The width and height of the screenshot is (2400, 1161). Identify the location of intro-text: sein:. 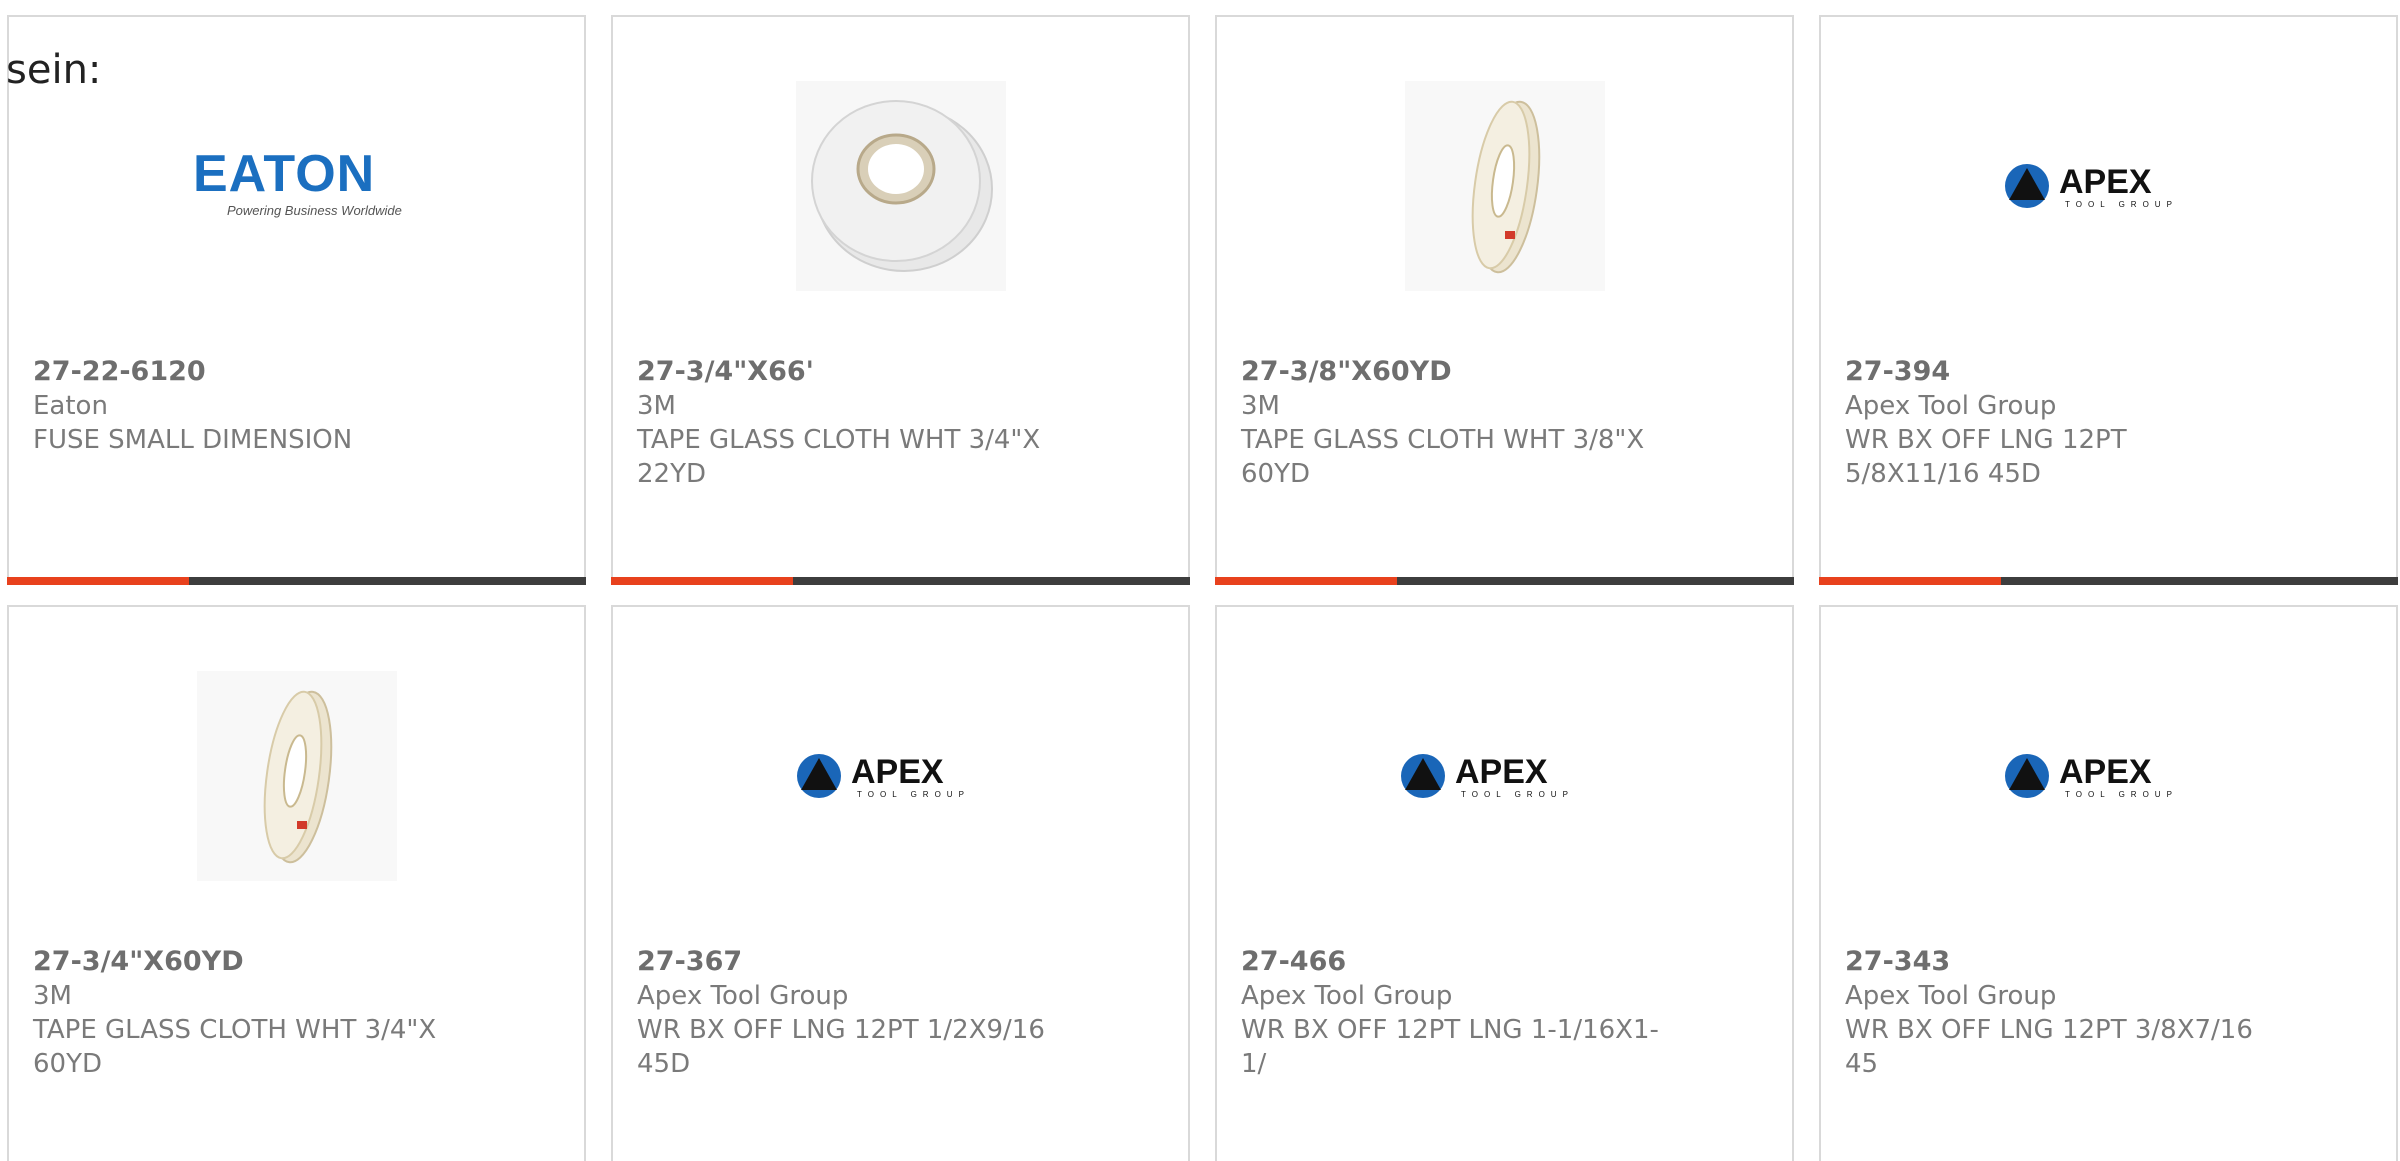
(54, 70).